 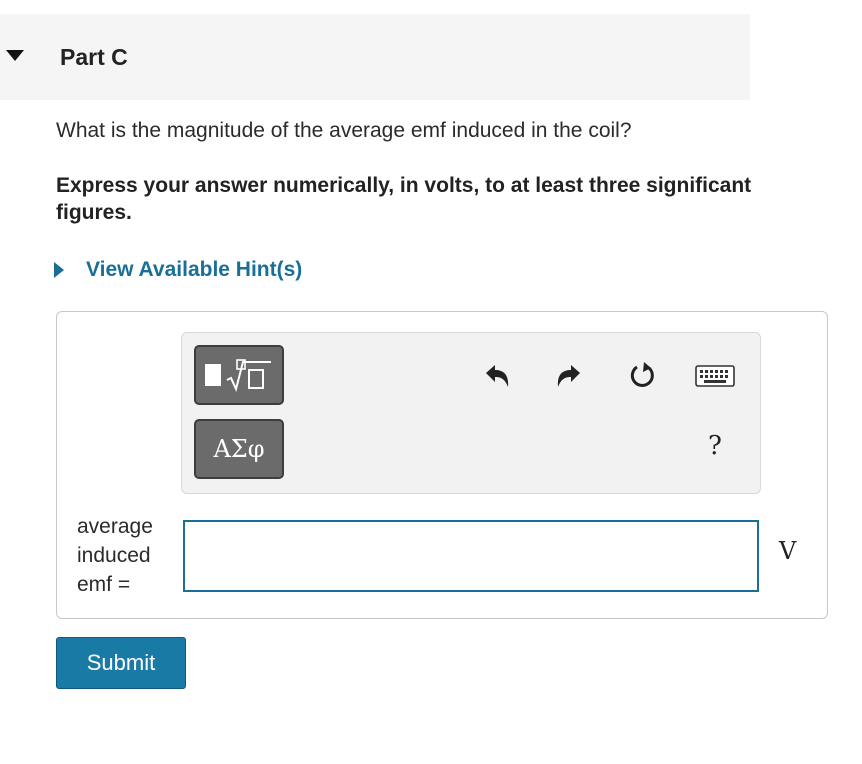 I want to click on caret-right-icon, so click(x=59, y=270).